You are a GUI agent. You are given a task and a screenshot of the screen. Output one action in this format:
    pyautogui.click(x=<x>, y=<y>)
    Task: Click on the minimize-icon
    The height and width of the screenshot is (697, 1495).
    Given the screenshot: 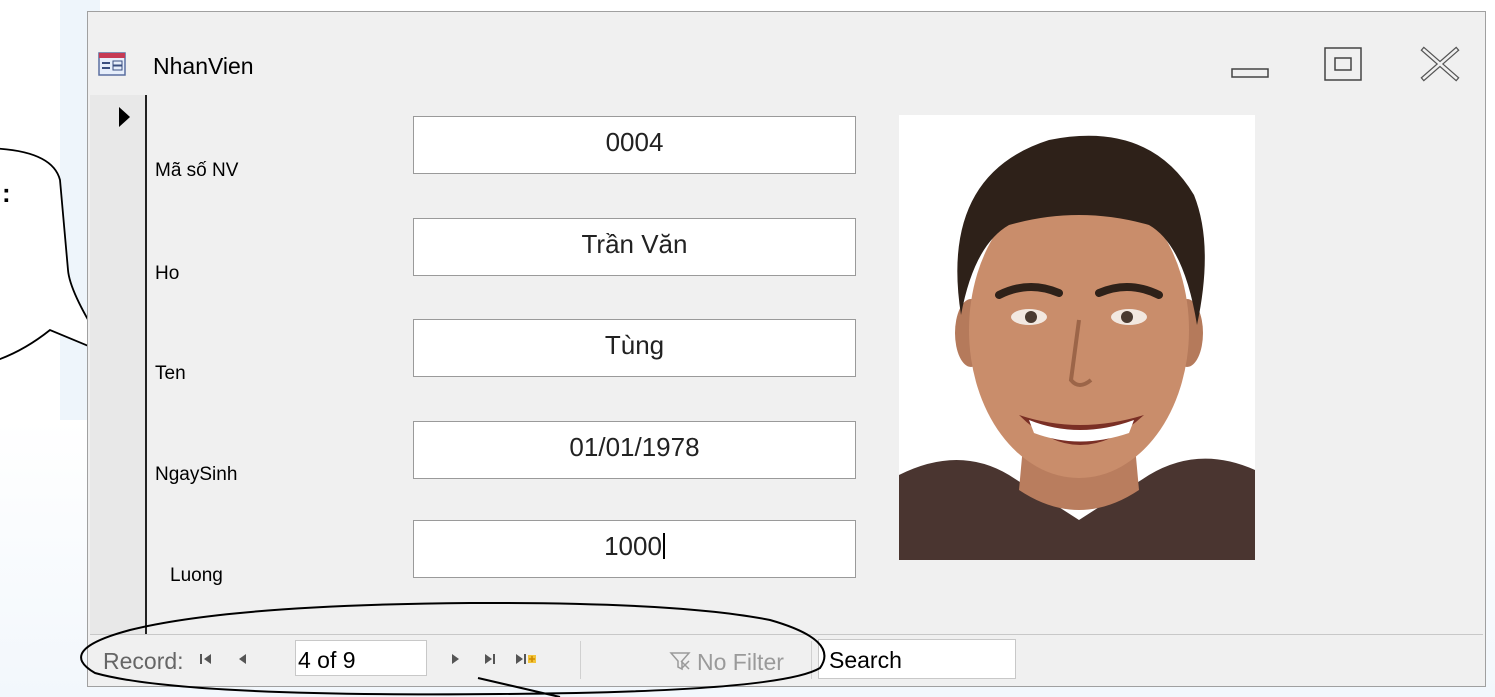 What is the action you would take?
    pyautogui.click(x=1250, y=64)
    